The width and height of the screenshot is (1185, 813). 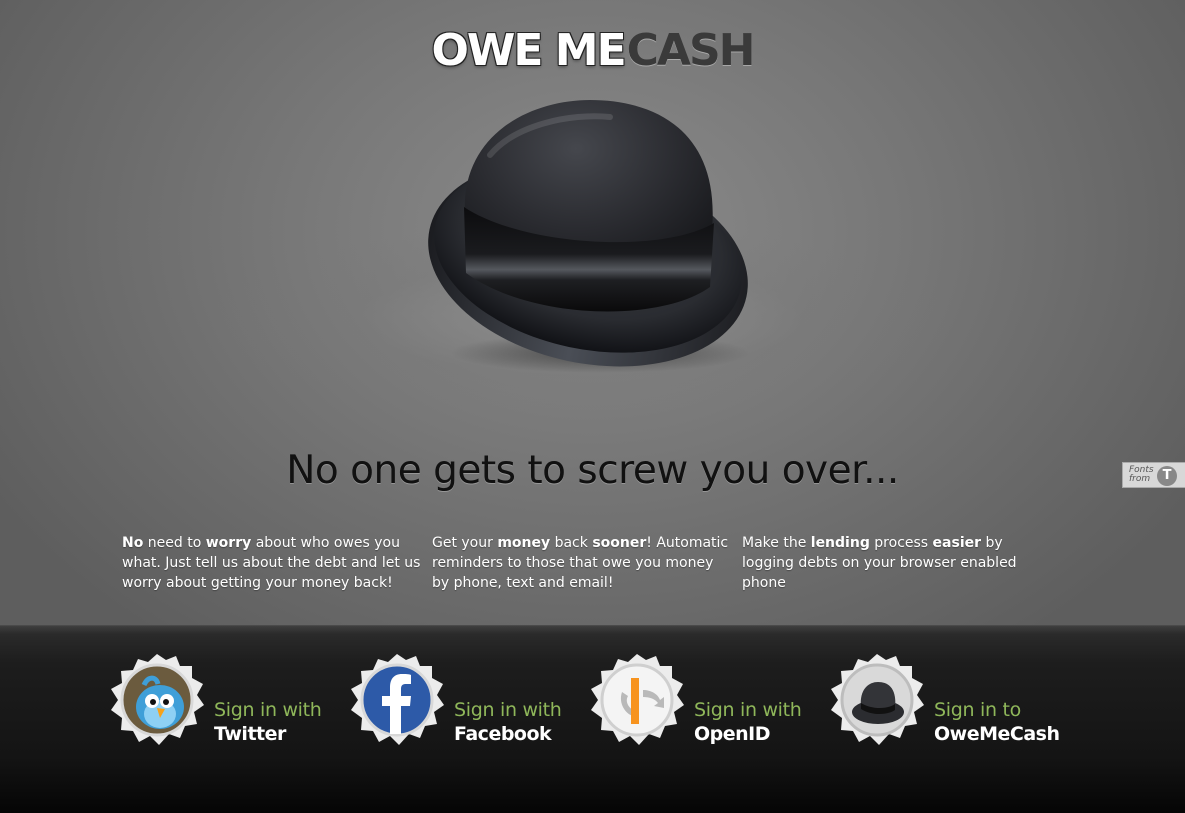 What do you see at coordinates (503, 734) in the screenshot?
I see `signin-facebook-line2: Facebook` at bounding box center [503, 734].